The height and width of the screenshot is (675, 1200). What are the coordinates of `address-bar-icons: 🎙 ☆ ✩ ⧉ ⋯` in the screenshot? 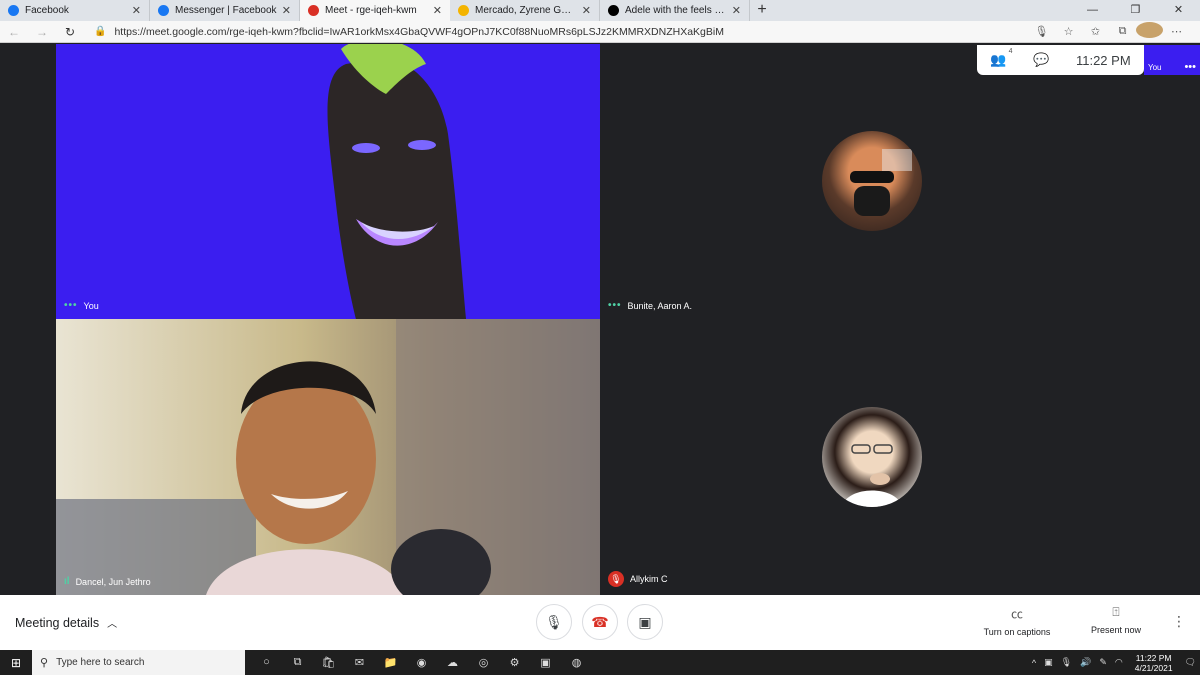 It's located at (1109, 31).